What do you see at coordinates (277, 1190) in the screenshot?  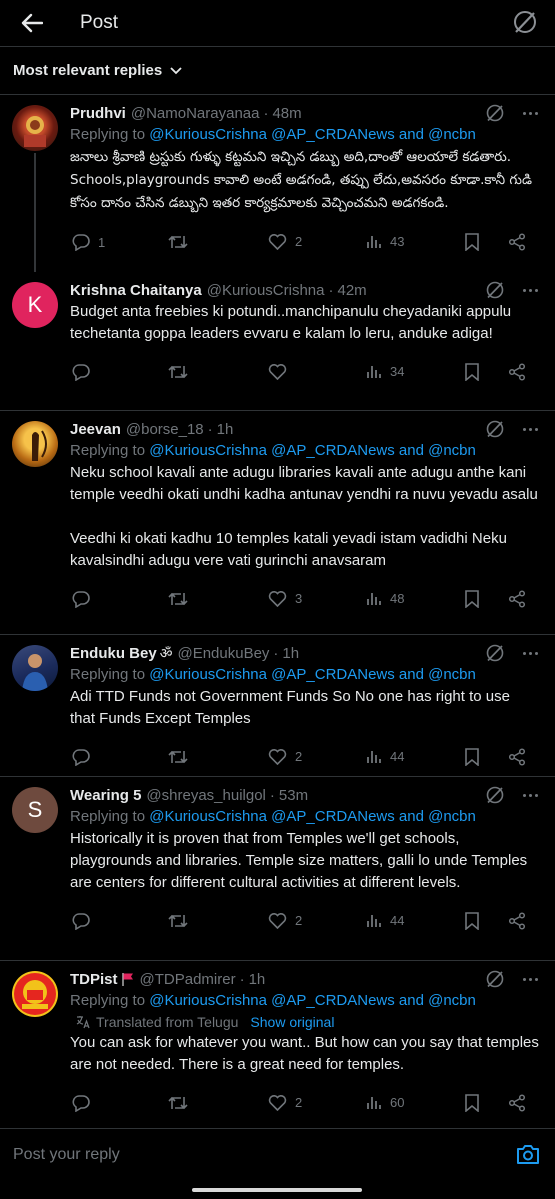 I see `home-indicator` at bounding box center [277, 1190].